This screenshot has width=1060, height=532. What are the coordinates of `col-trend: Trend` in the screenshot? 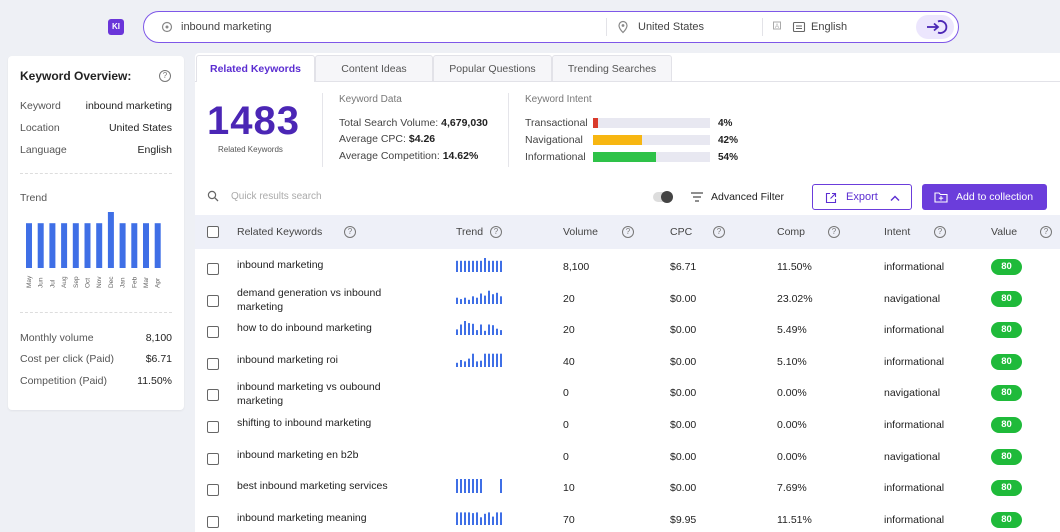 It's located at (469, 232).